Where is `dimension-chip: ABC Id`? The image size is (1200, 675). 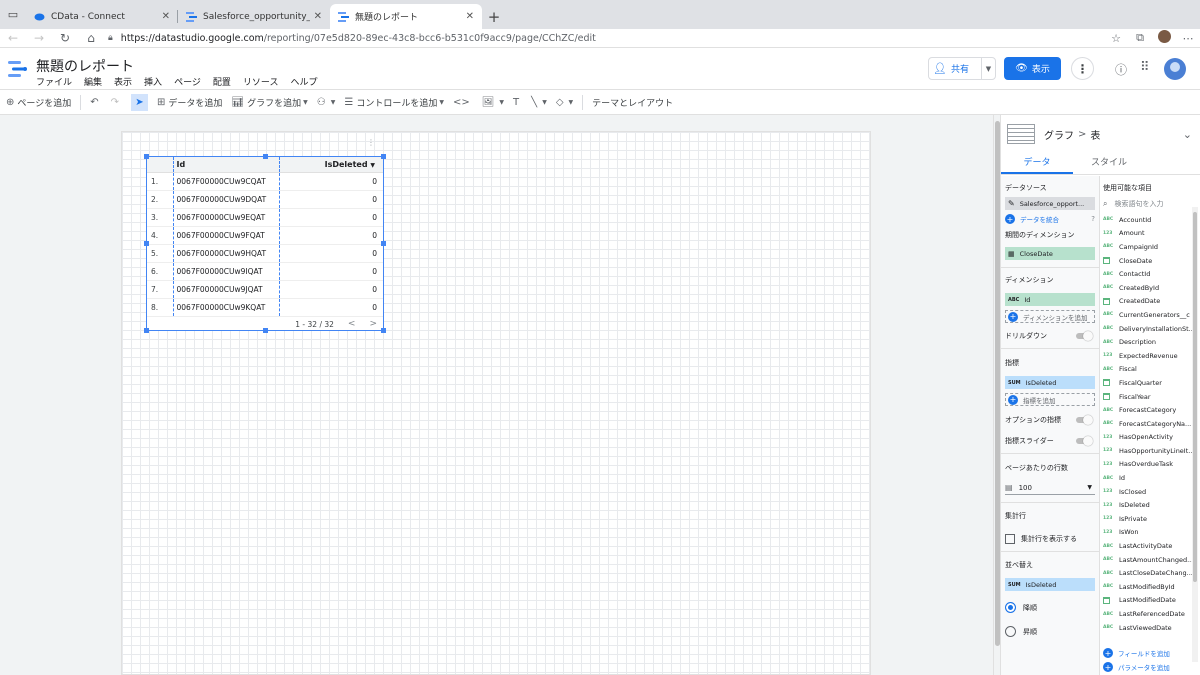 dimension-chip: ABC Id is located at coordinates (1050, 299).